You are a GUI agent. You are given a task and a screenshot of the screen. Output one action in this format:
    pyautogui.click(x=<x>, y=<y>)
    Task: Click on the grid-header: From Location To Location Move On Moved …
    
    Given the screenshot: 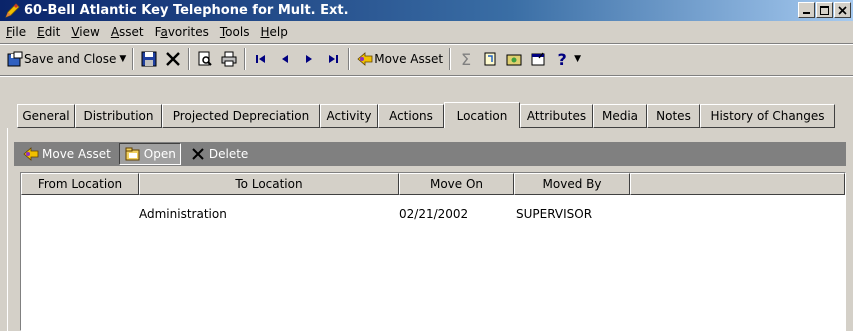 What is the action you would take?
    pyautogui.click(x=433, y=184)
    